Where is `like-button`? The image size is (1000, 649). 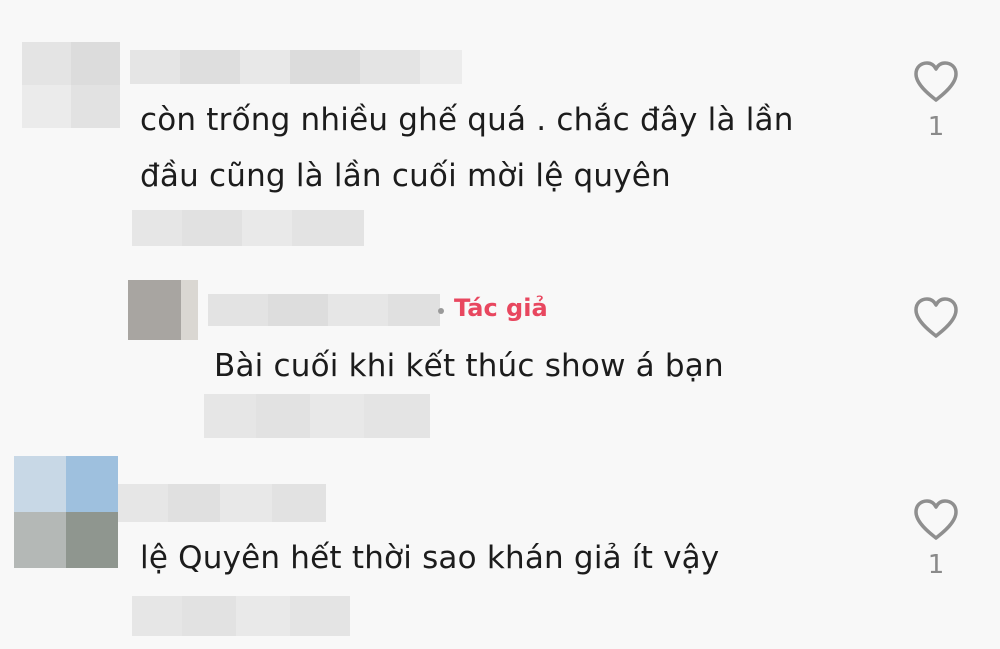 like-button is located at coordinates (936, 322).